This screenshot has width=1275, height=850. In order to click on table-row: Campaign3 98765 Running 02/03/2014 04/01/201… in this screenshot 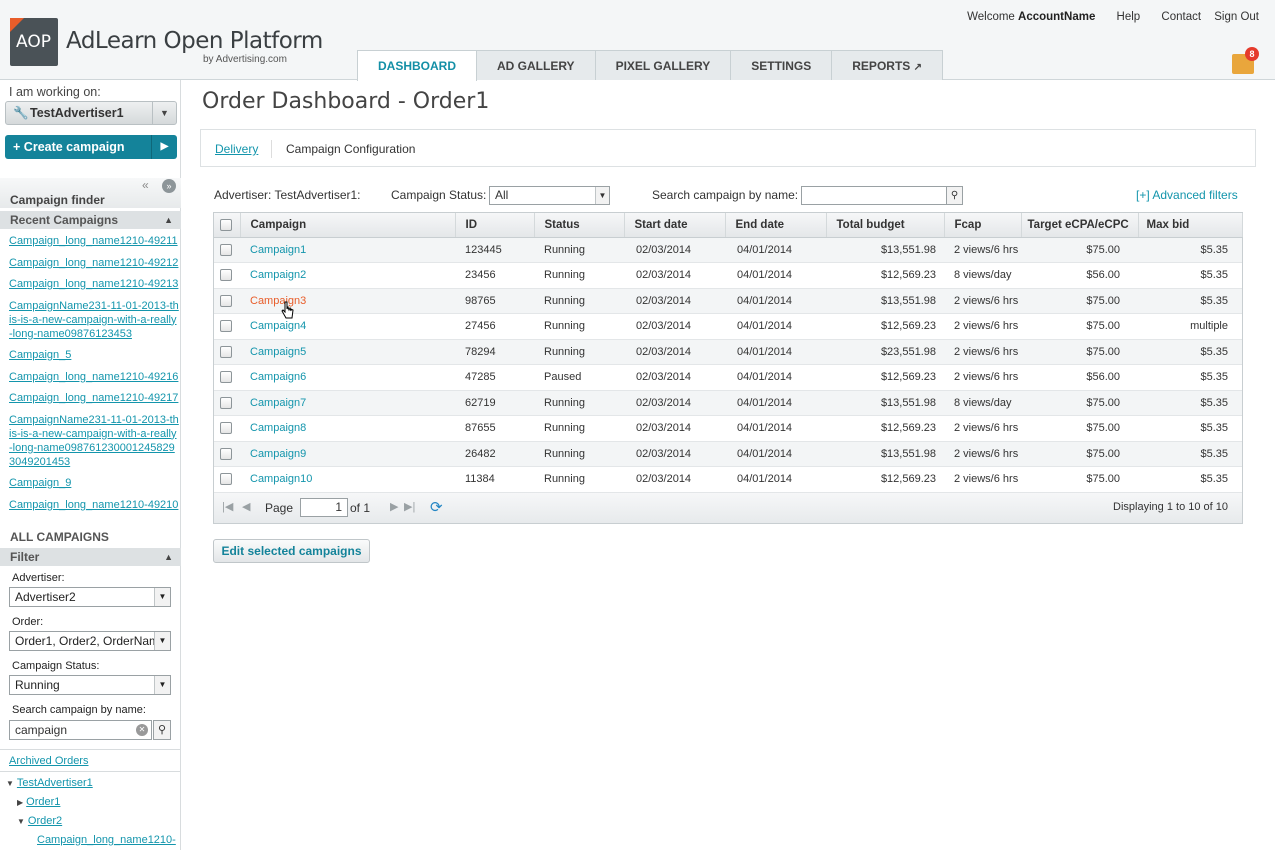, I will do `click(728, 301)`.